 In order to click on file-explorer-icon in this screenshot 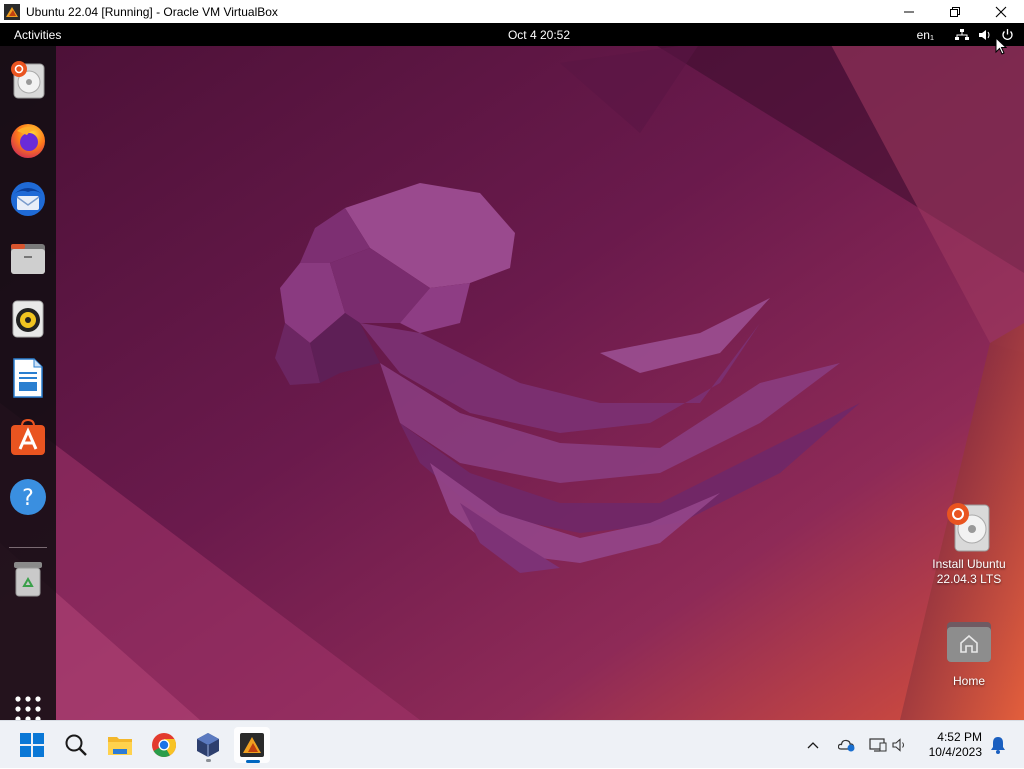, I will do `click(120, 746)`.